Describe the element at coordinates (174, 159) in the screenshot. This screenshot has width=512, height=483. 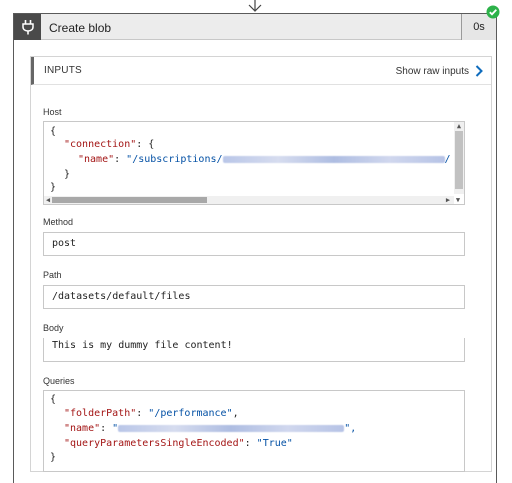
I see `json-string: "/subscriptions/` at that location.